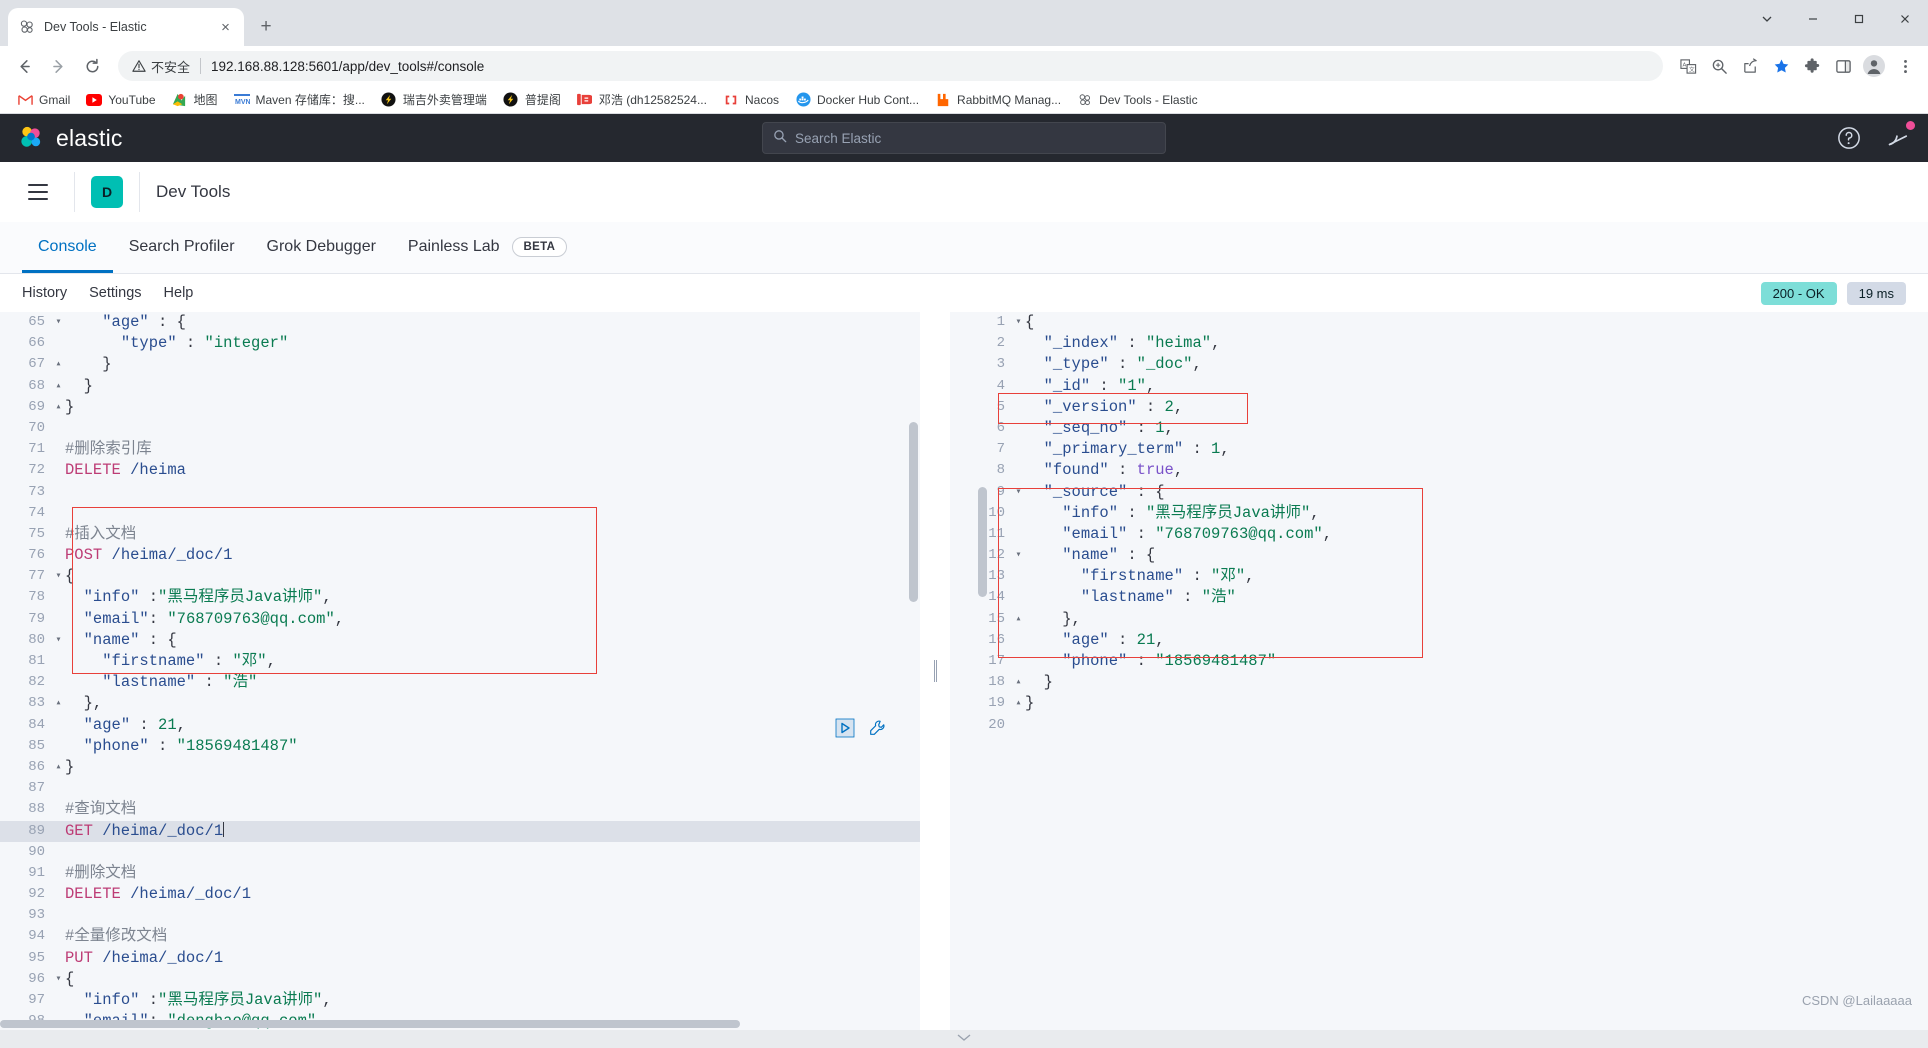 This screenshot has height=1048, width=1928. I want to click on code-line: 8 "found" : true,, so click(1439, 470).